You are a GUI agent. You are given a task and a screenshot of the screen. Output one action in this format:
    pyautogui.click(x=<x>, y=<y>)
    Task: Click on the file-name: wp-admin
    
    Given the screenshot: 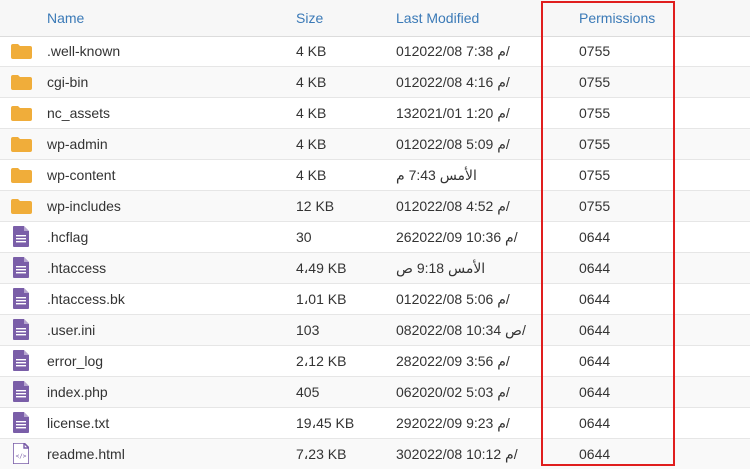 What is the action you would take?
    pyautogui.click(x=77, y=144)
    